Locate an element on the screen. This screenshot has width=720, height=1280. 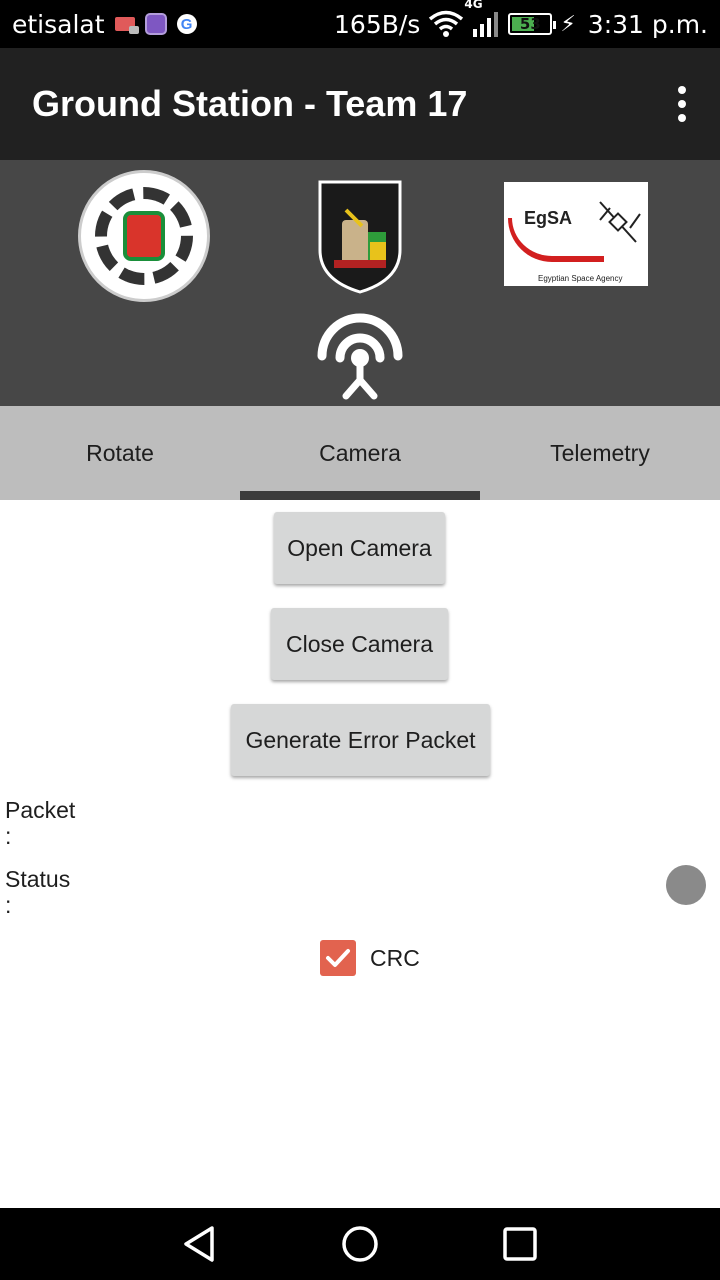
net-speed: 165B/s is located at coordinates (377, 24).